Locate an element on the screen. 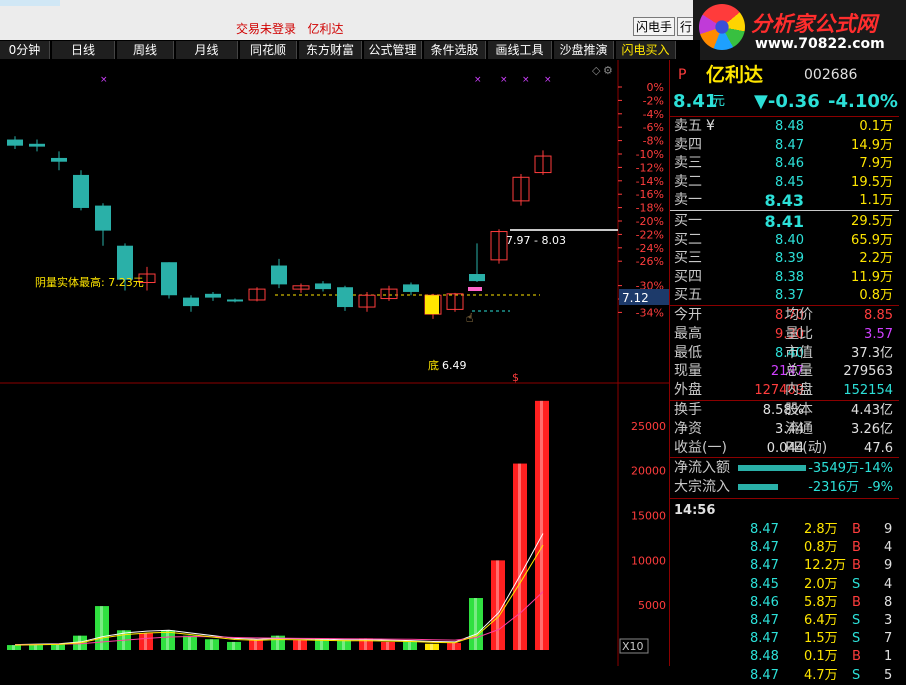 This screenshot has height=685, width=906. chart-toolbar: 0分钟 日线 周线 月线 同花顺 东方财富 公式管理 条件选股 画线工具 沙盘推演 闪电买入 is located at coordinates (350, 50).